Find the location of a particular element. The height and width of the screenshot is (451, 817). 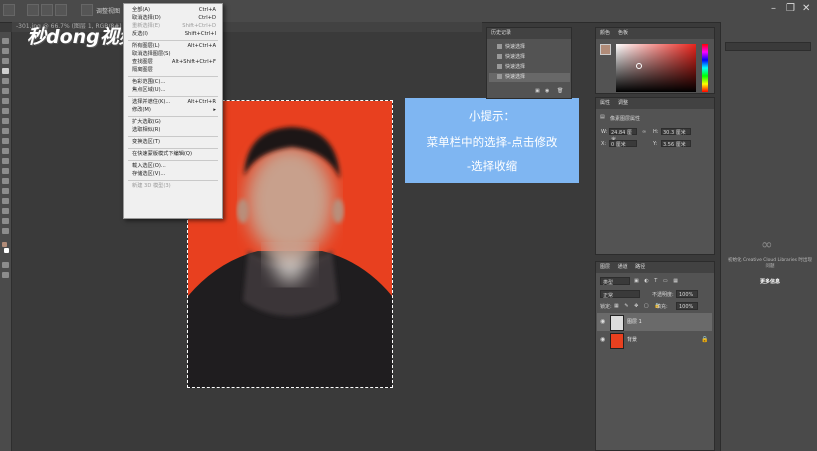

screen-mode-icon is located at coordinates (5, 275).